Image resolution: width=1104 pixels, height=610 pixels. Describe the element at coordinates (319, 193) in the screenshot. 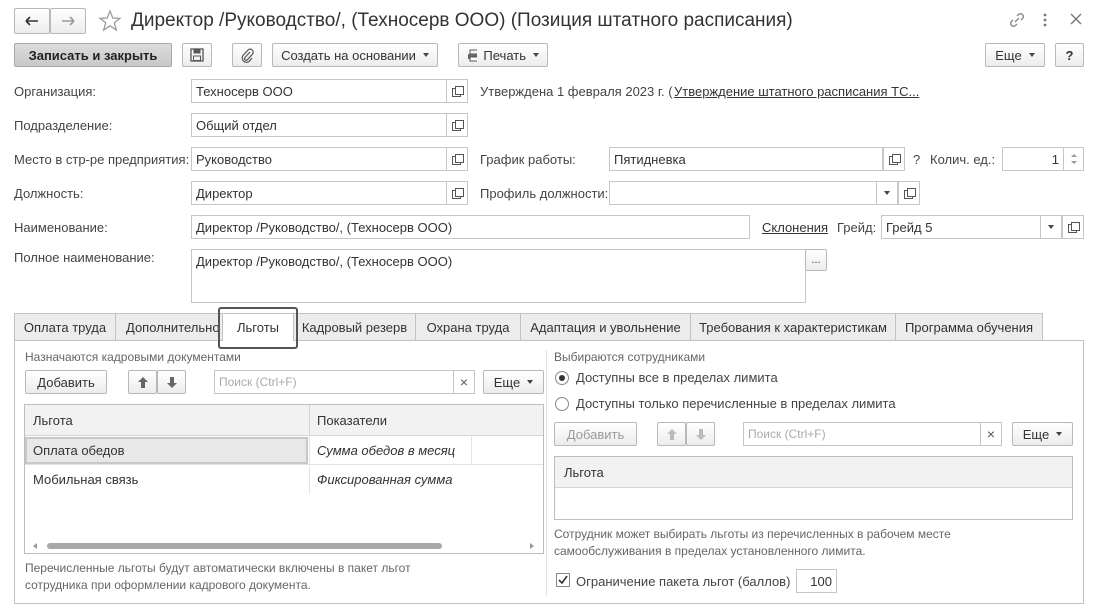

I see `position-field: Директор` at that location.